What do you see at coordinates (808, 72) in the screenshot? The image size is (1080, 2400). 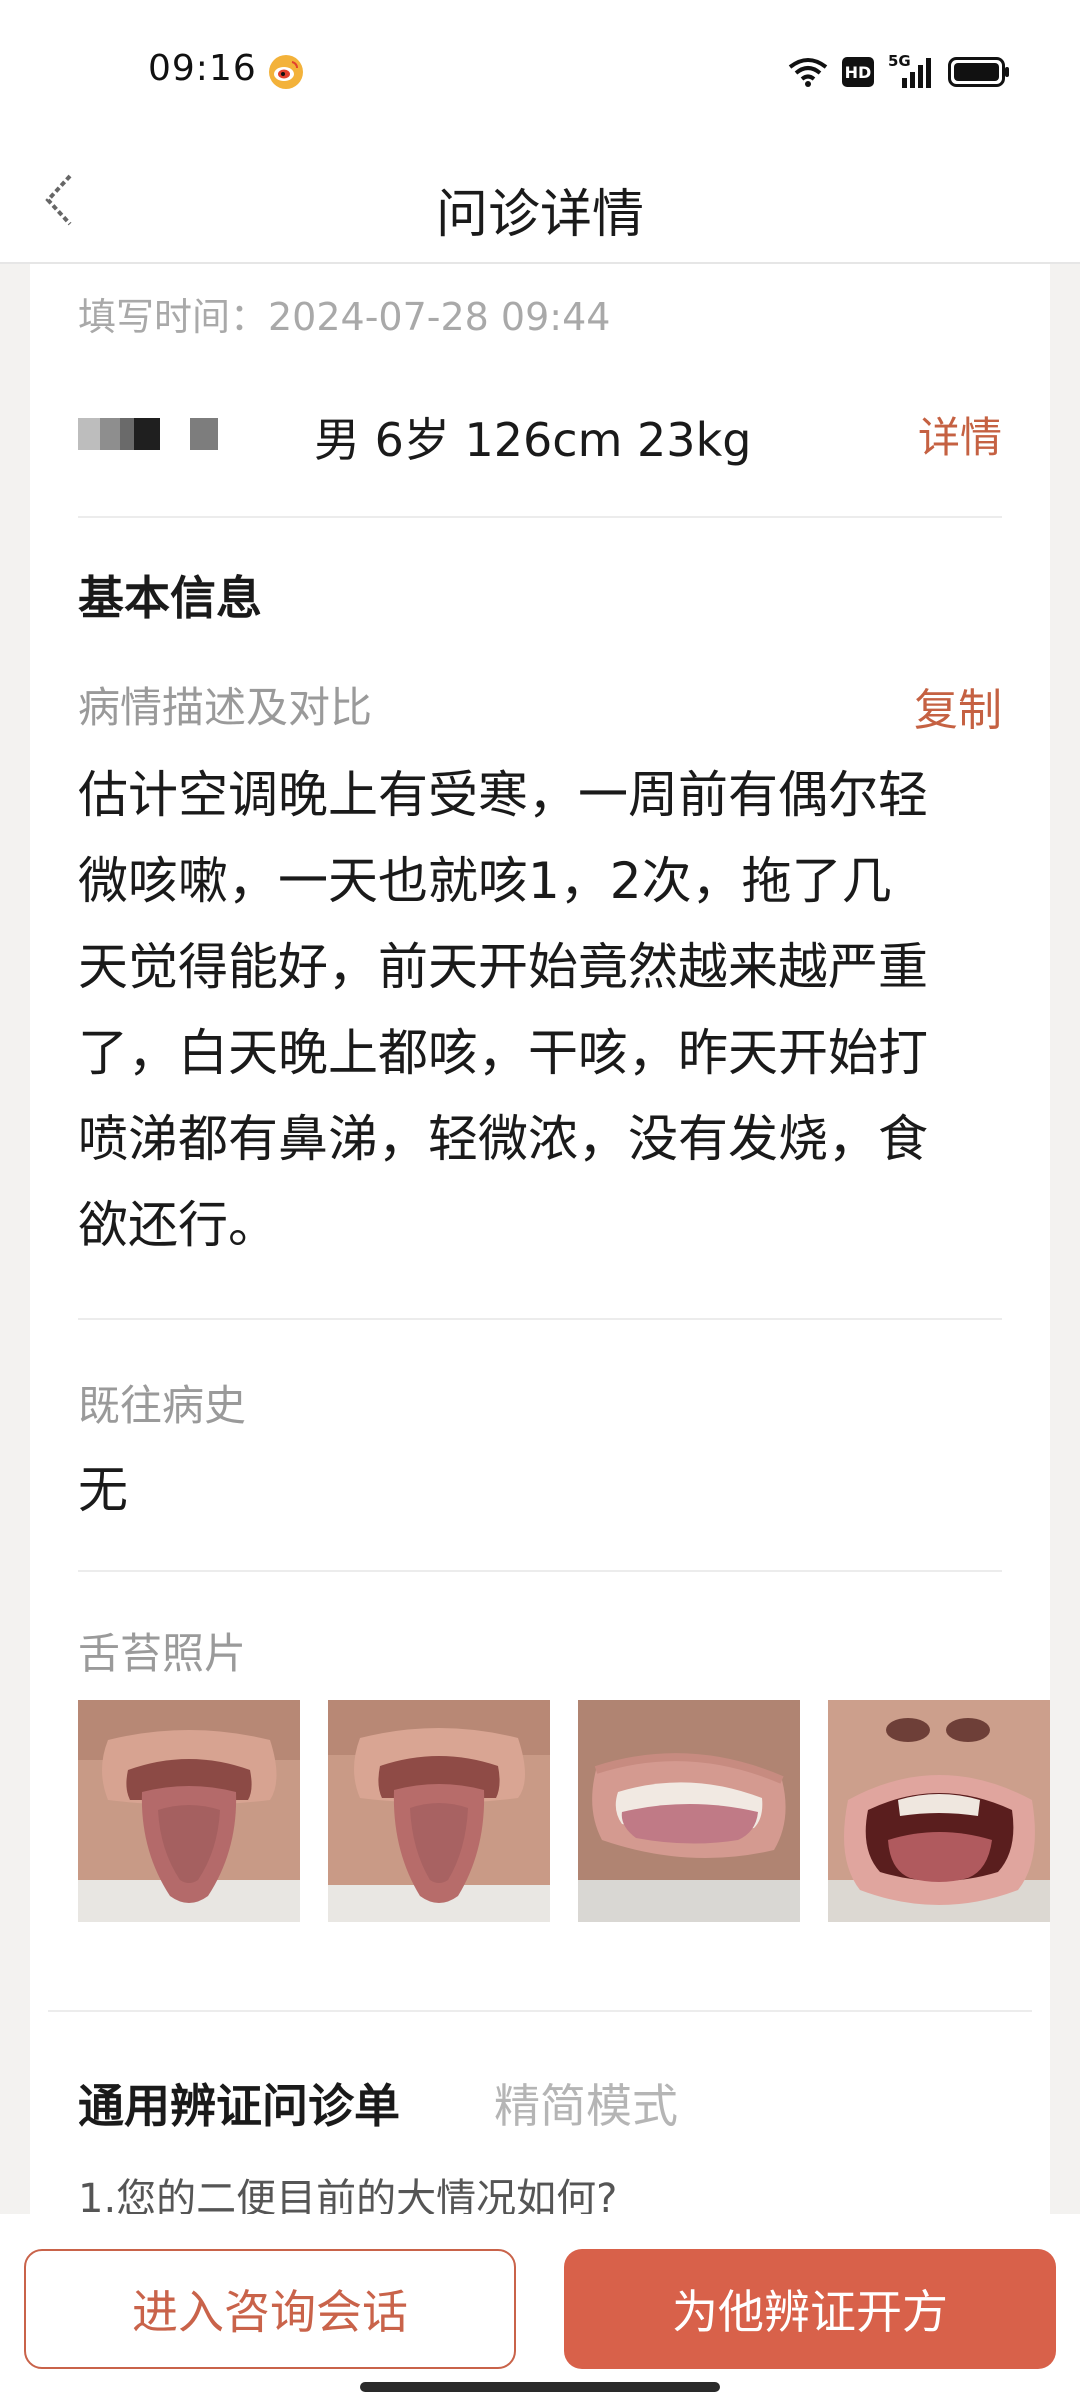 I see `wifi-icon` at bounding box center [808, 72].